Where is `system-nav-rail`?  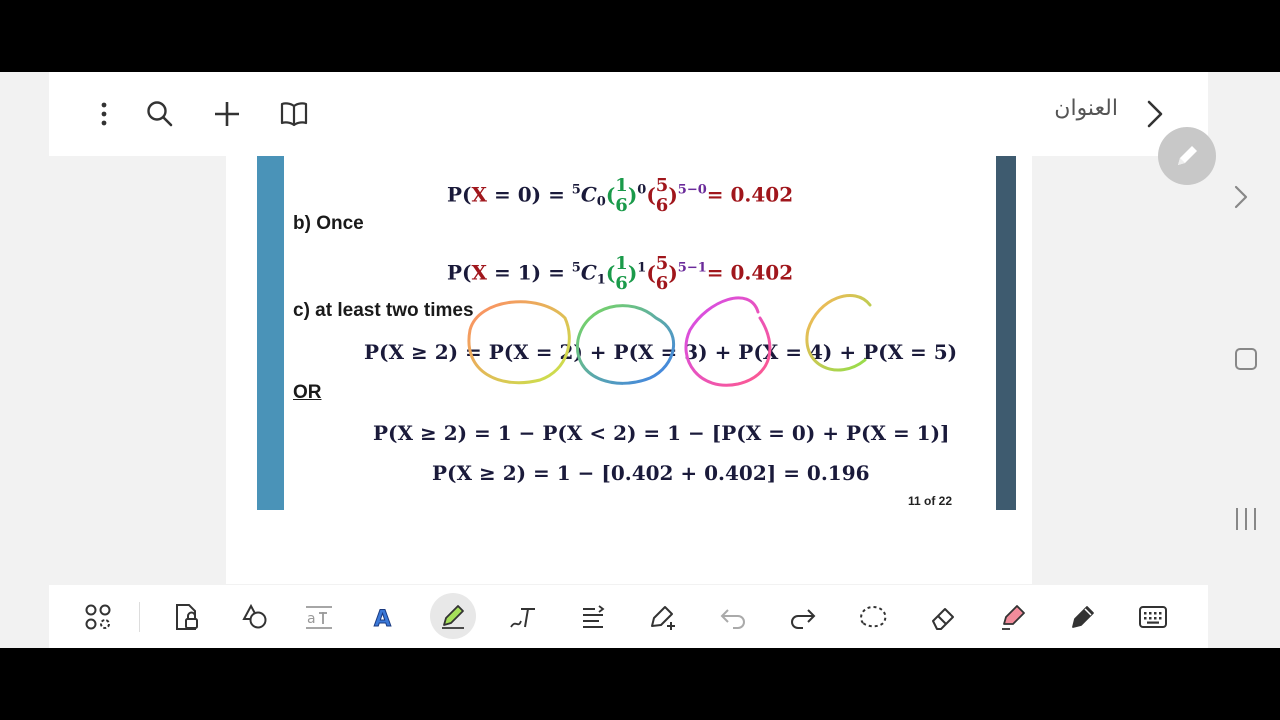 system-nav-rail is located at coordinates (1244, 360).